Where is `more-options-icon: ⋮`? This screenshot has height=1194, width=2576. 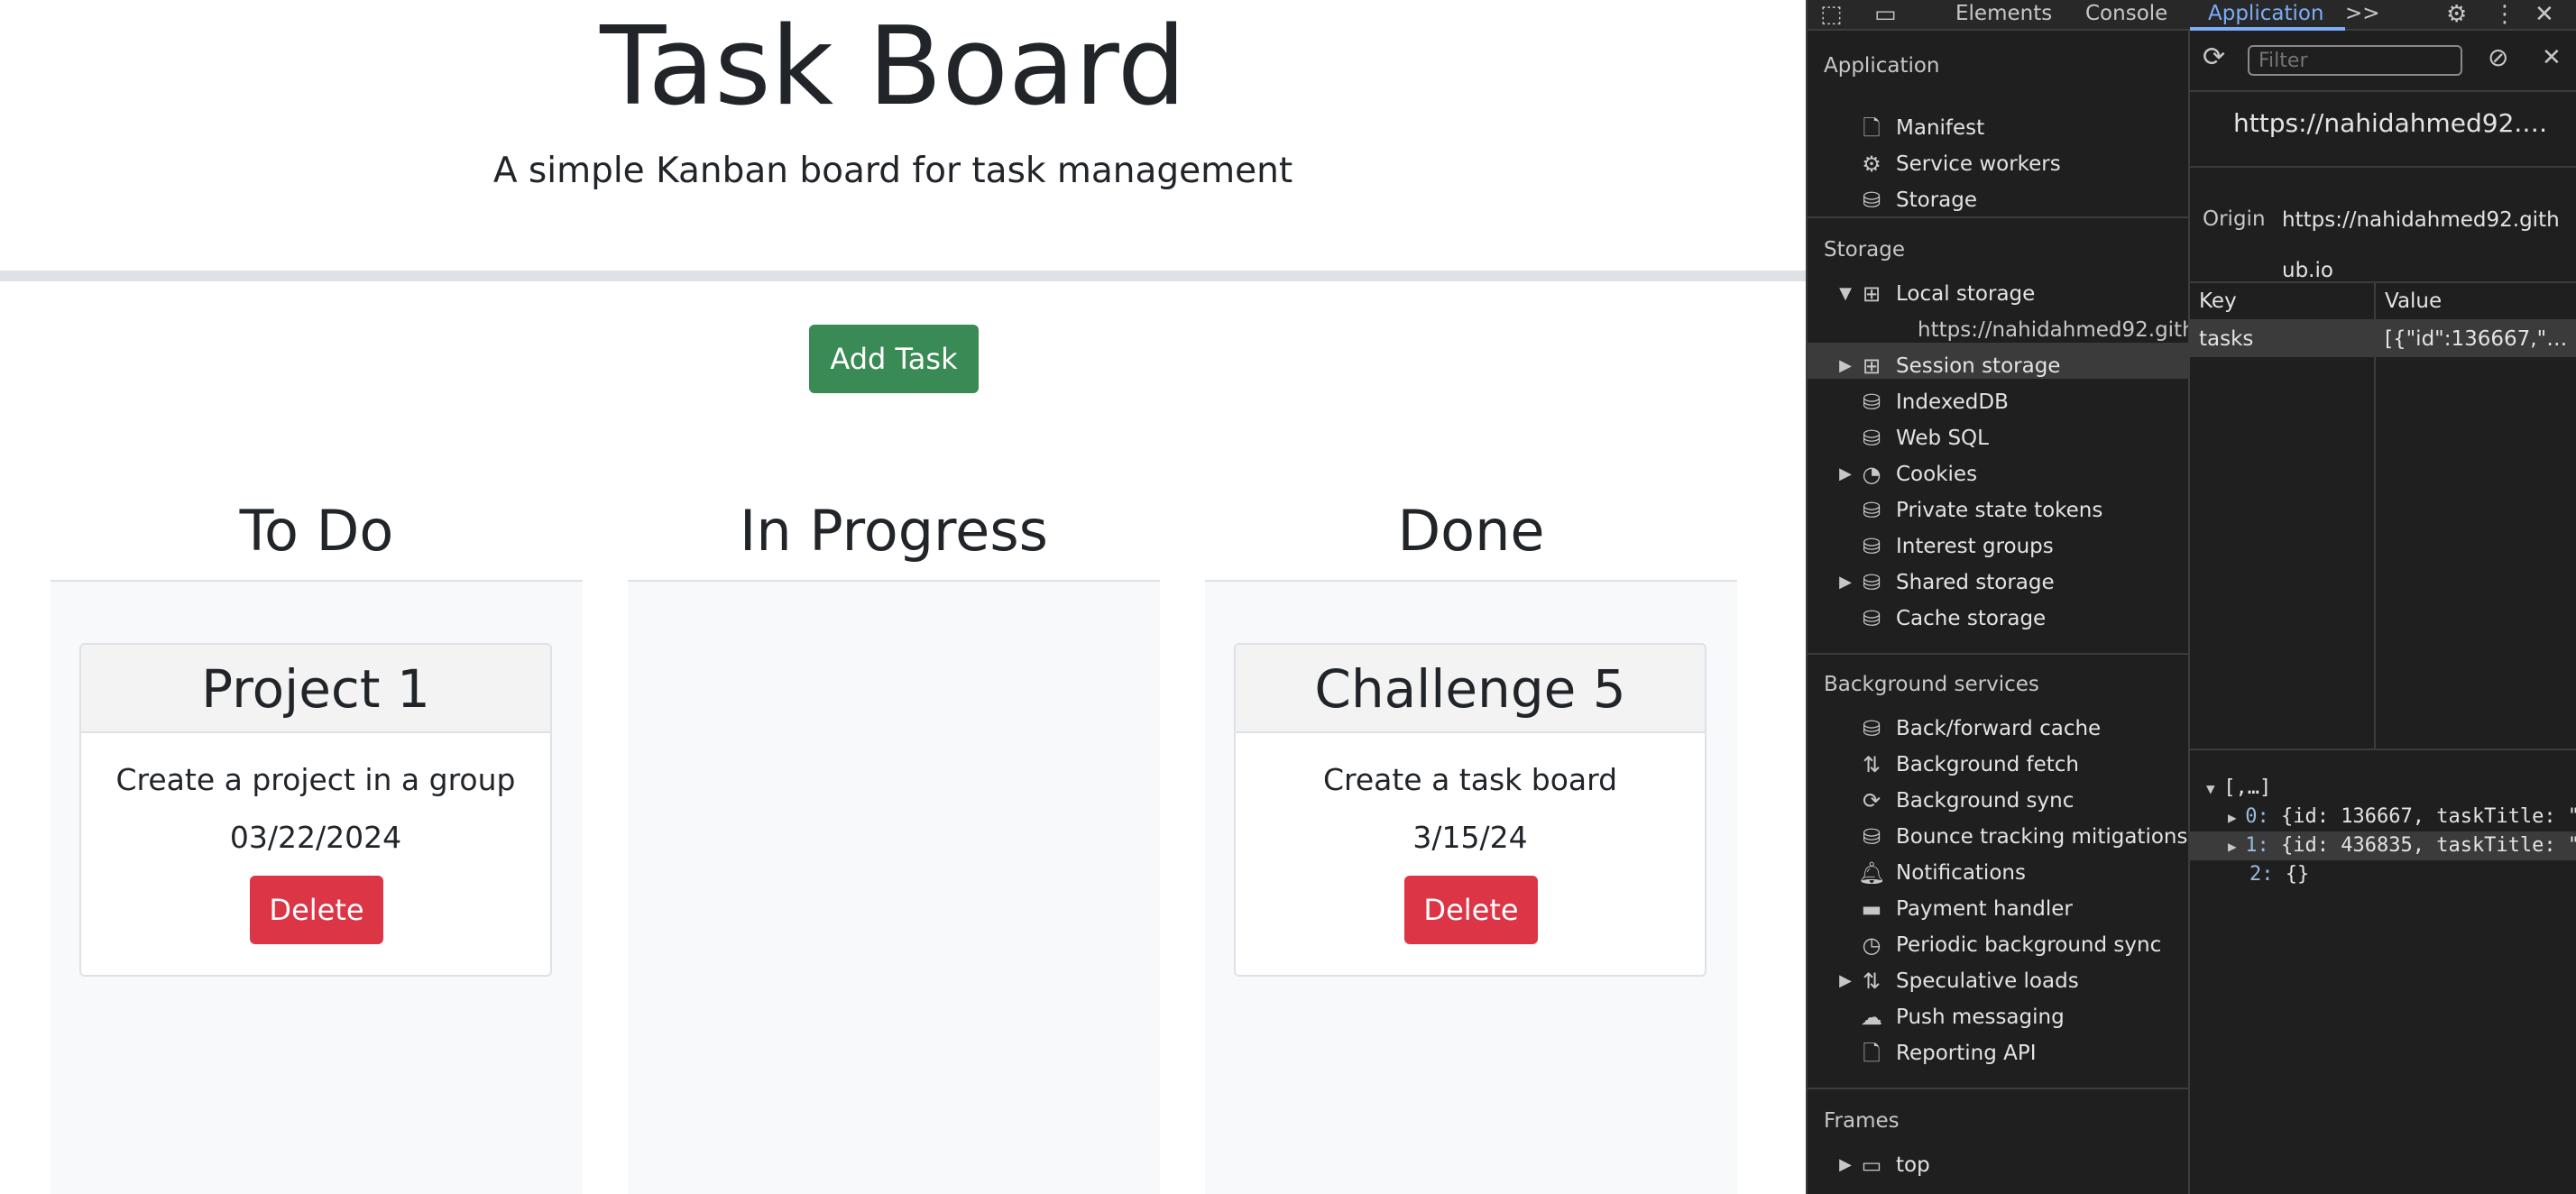 more-options-icon: ⋮ is located at coordinates (2505, 14).